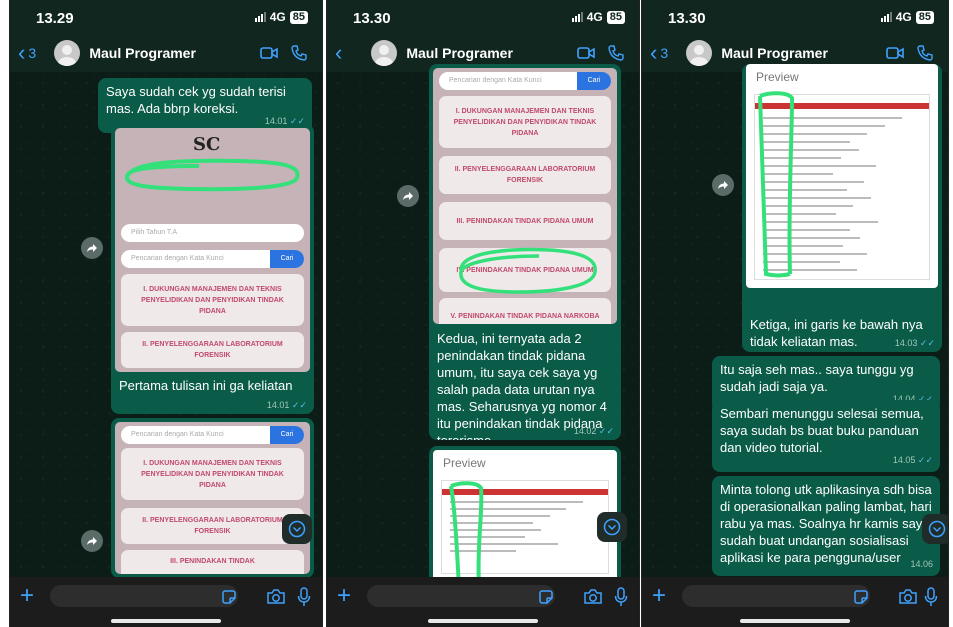 This screenshot has height=627, width=953. I want to click on message-time: 14.06, so click(921, 564).